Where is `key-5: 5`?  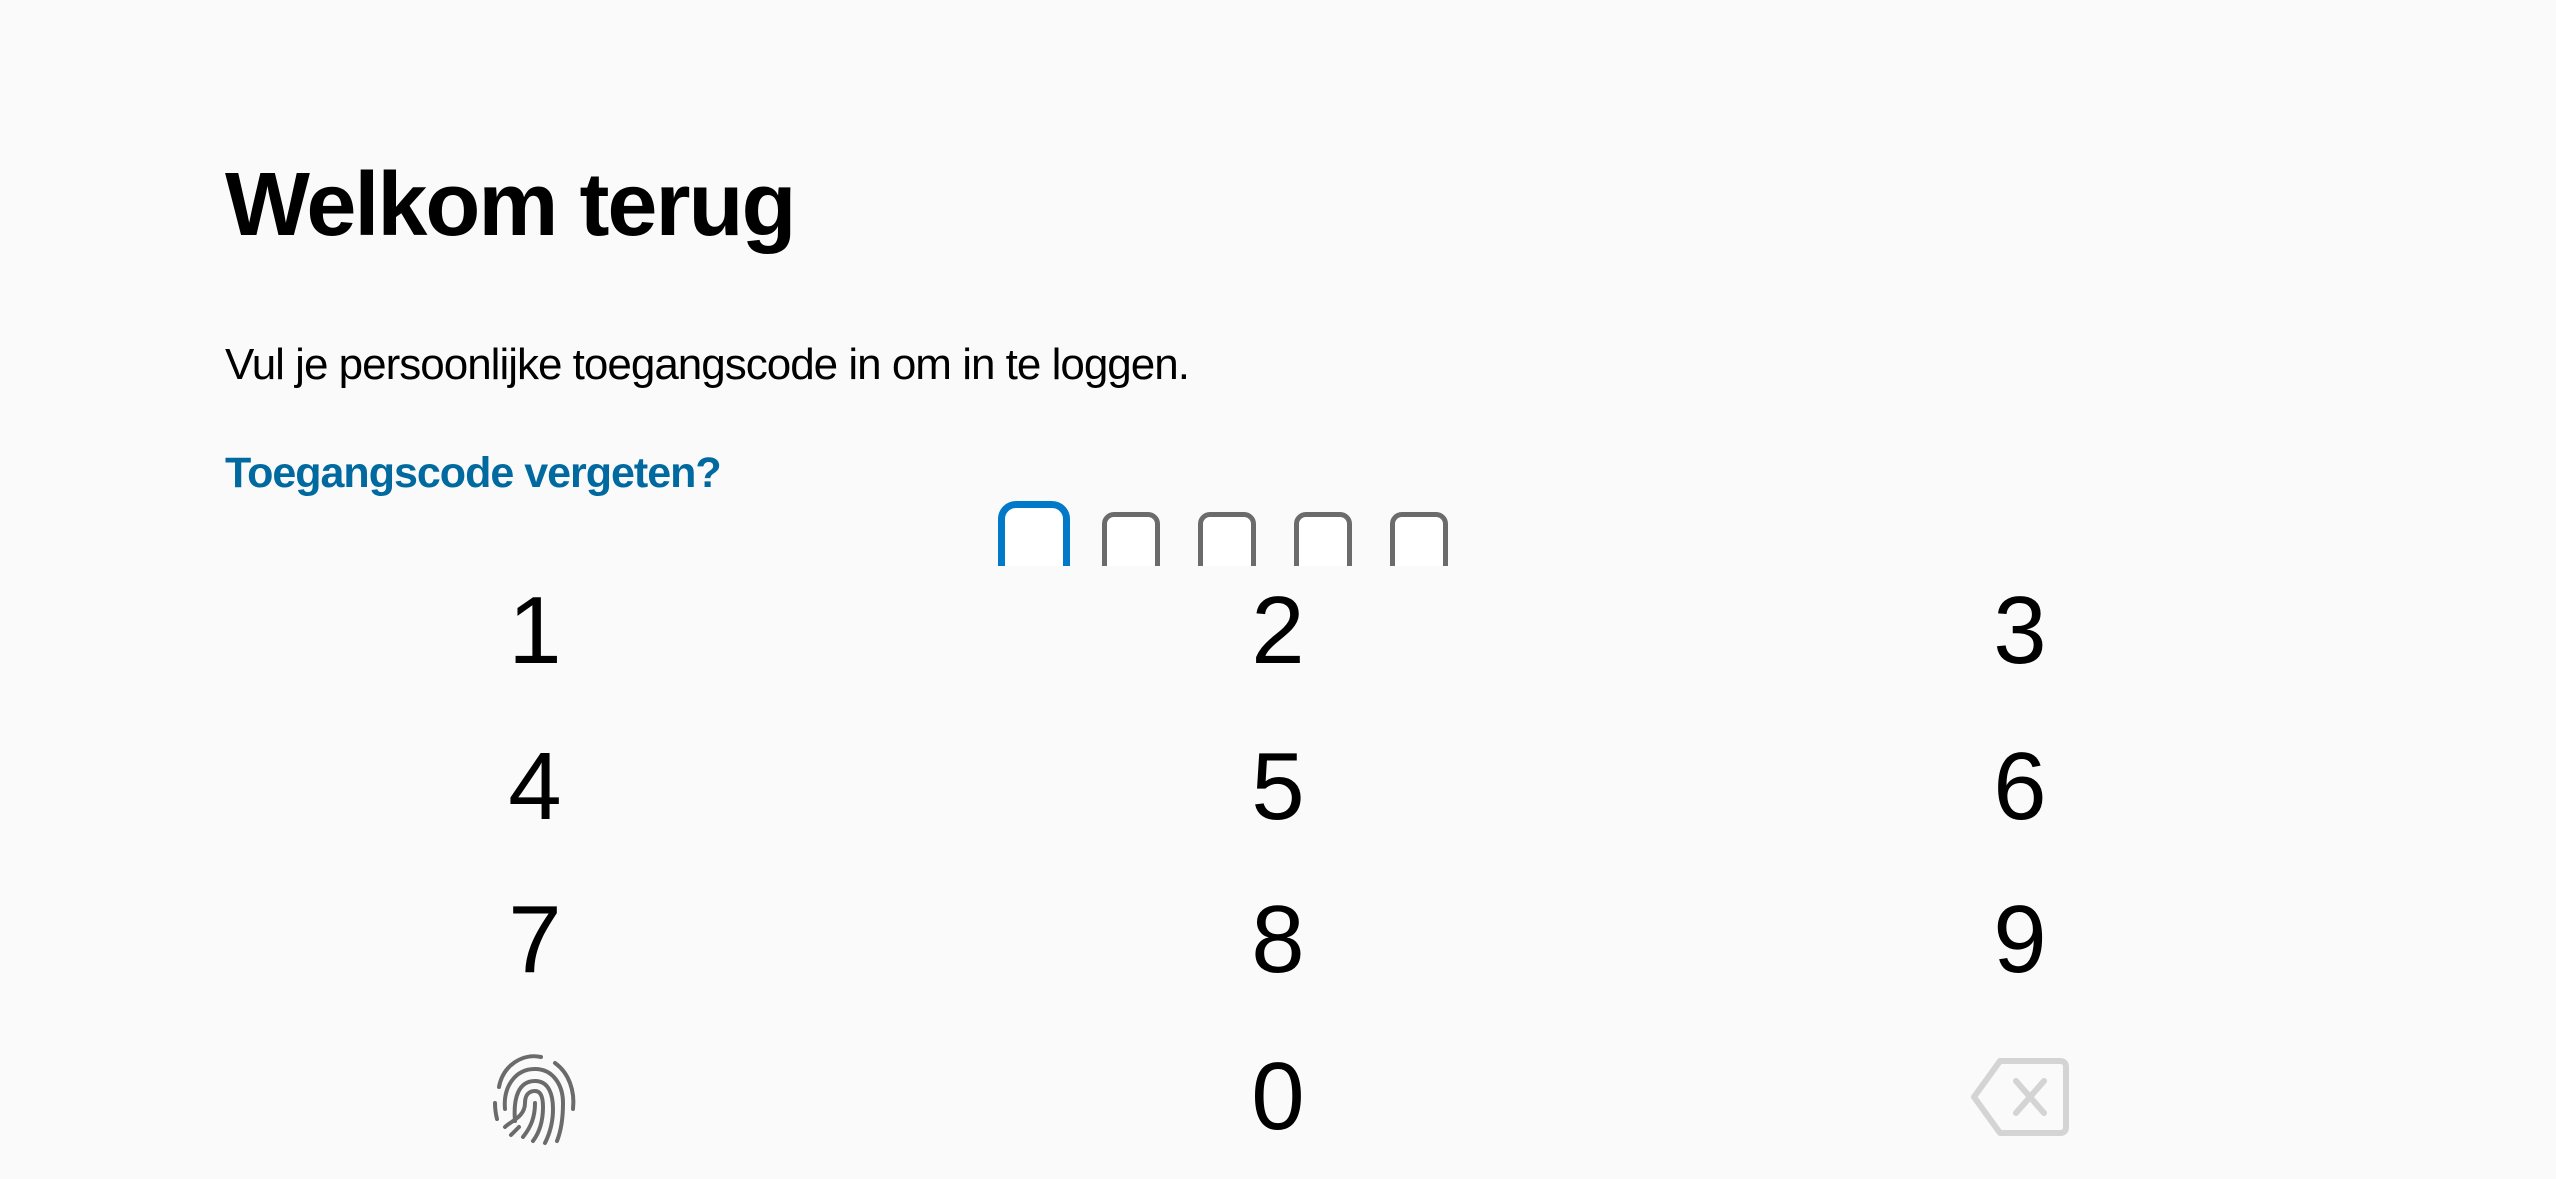 key-5: 5 is located at coordinates (1278, 787).